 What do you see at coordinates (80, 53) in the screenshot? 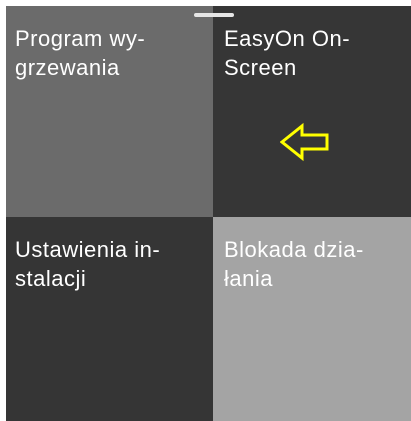
I see `tile-label: Program wy- grzewania` at bounding box center [80, 53].